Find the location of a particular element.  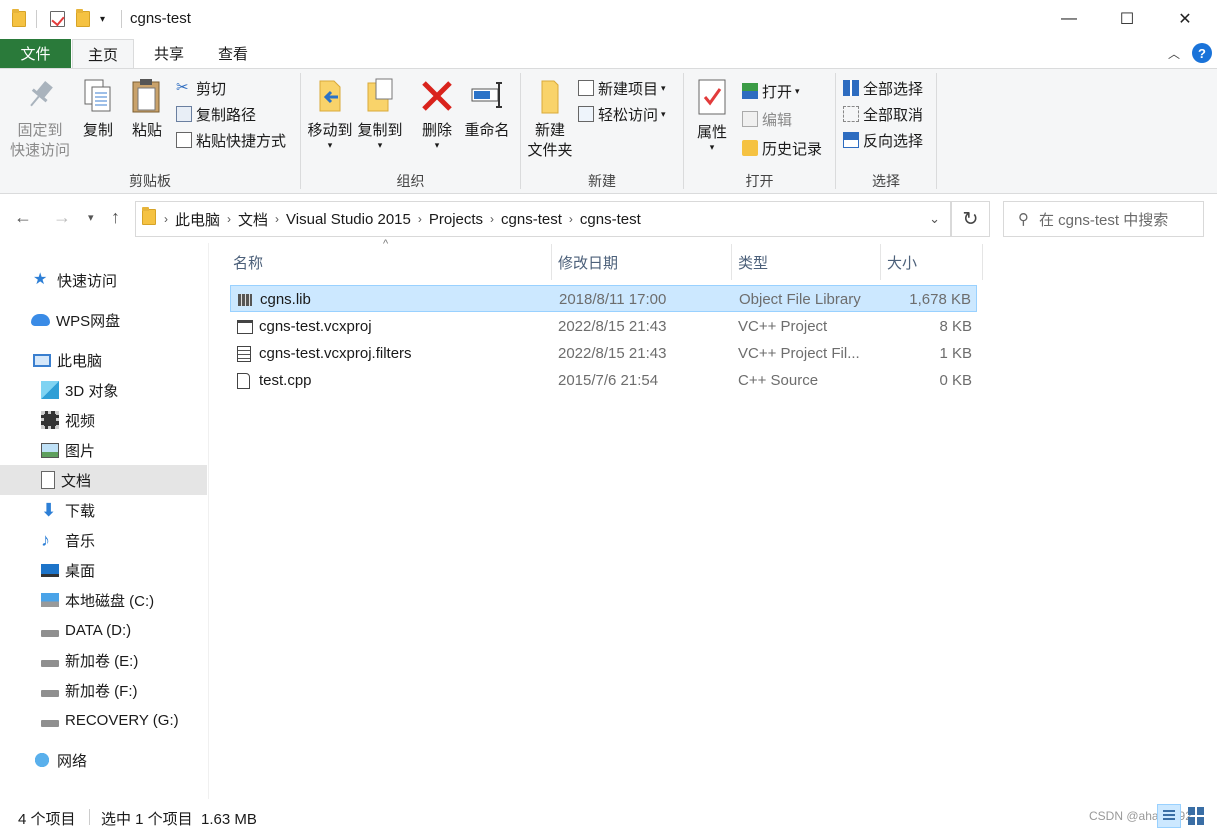

new-item-button: 新建项目 ▾ is located at coordinates (622, 88).